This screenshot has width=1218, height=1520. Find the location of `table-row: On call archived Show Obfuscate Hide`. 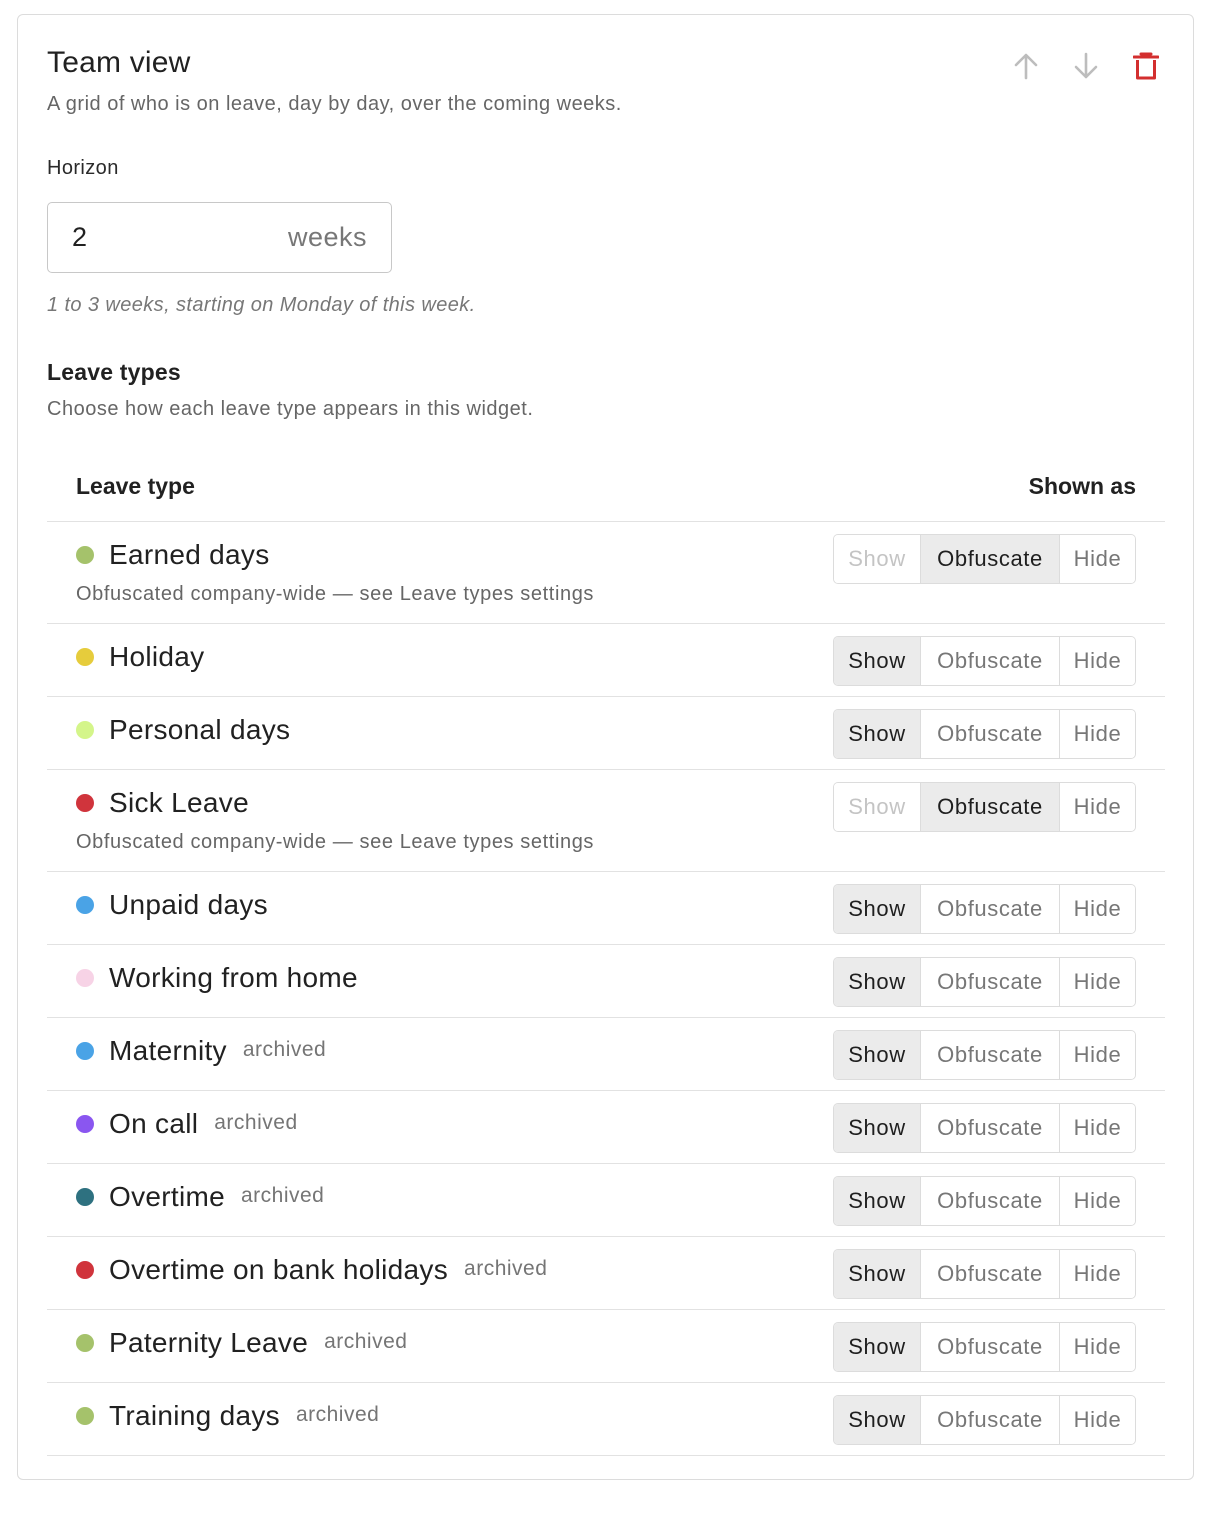

table-row: On call archived Show Obfuscate Hide is located at coordinates (606, 1127).